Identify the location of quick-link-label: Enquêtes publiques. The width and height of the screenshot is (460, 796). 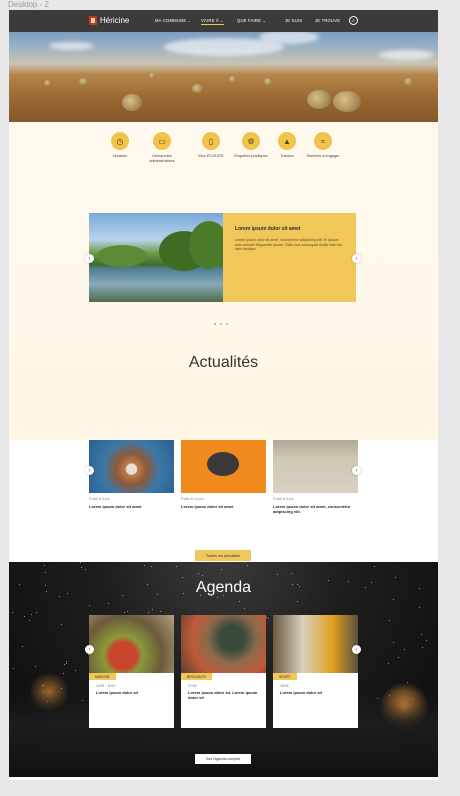
(251, 156).